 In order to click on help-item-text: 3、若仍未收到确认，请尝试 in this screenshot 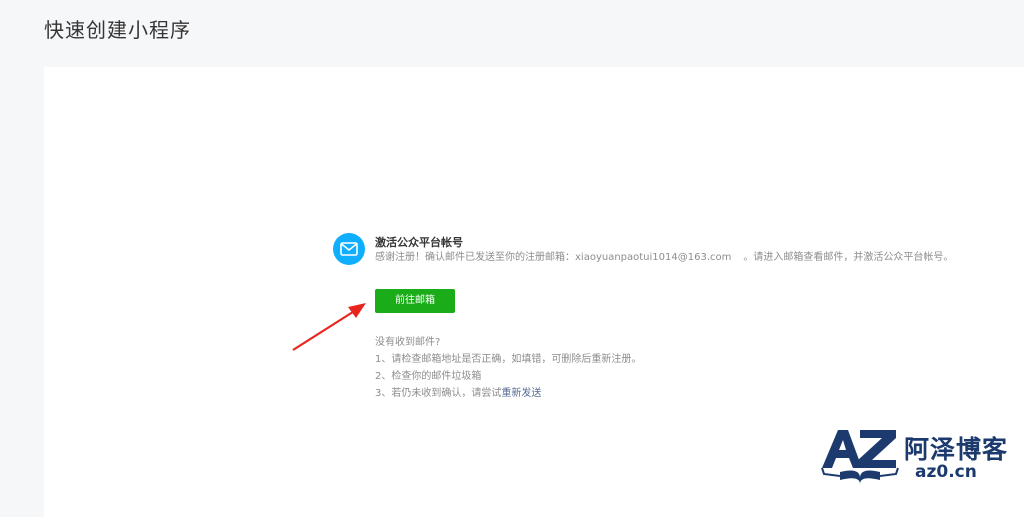, I will do `click(438, 393)`.